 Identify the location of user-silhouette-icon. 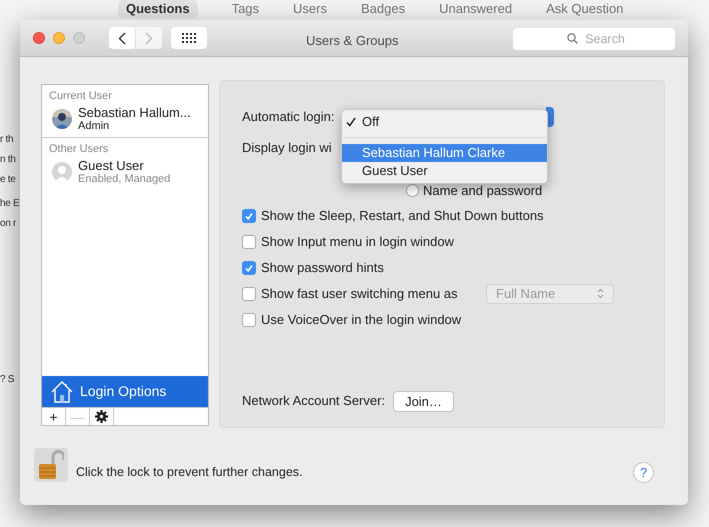
(62, 172).